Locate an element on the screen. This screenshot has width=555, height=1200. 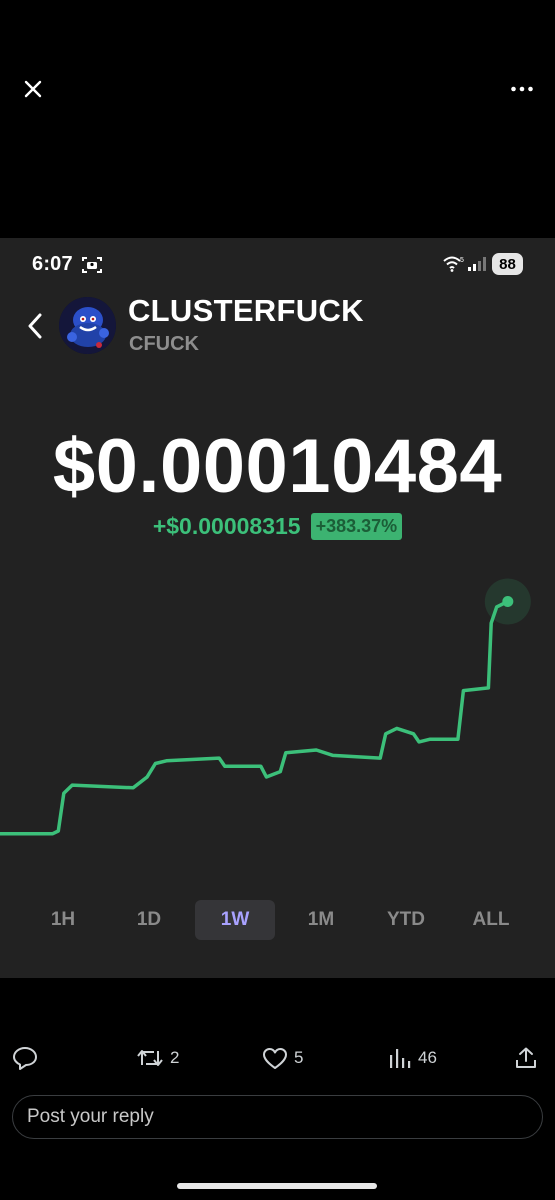
close-icon is located at coordinates (33, 89).